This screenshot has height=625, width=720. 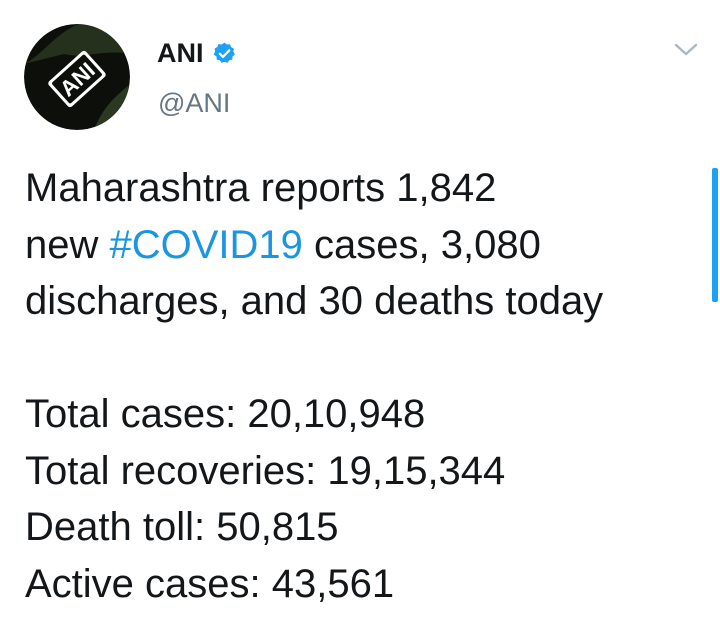 What do you see at coordinates (421, 244) in the screenshot?
I see `tweet-text-segment: cases, 3,080` at bounding box center [421, 244].